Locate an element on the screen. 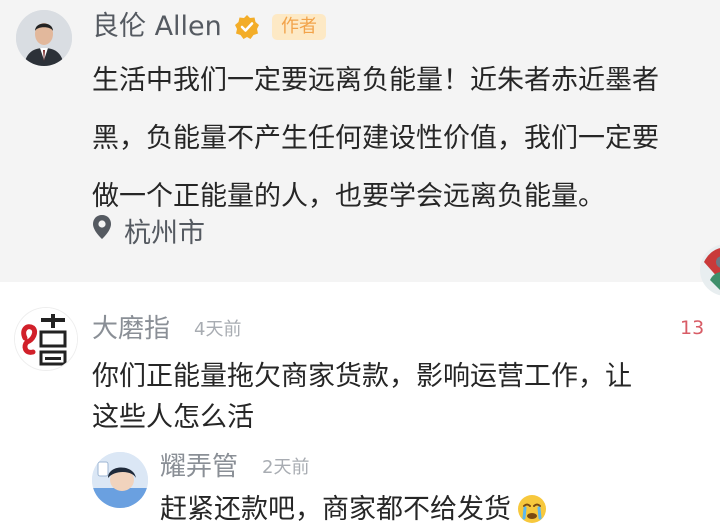  damozhi-logo-avatar is located at coordinates (46, 339).